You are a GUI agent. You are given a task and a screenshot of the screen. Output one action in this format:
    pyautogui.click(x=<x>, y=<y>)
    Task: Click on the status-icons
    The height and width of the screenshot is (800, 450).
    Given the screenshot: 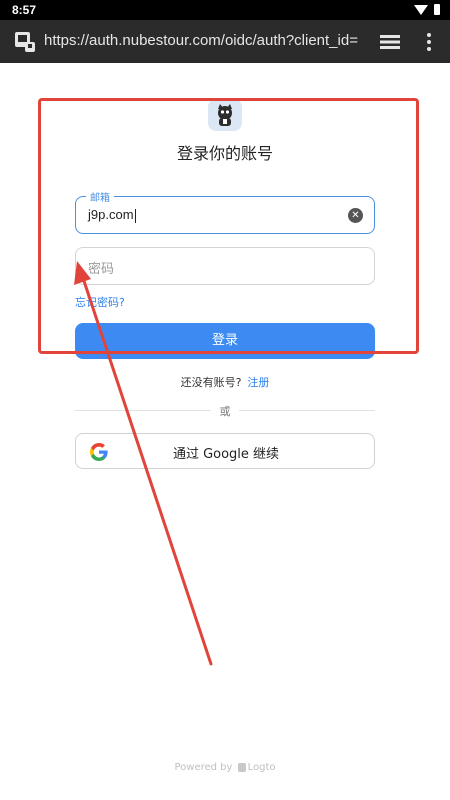 What is the action you would take?
    pyautogui.click(x=427, y=9)
    